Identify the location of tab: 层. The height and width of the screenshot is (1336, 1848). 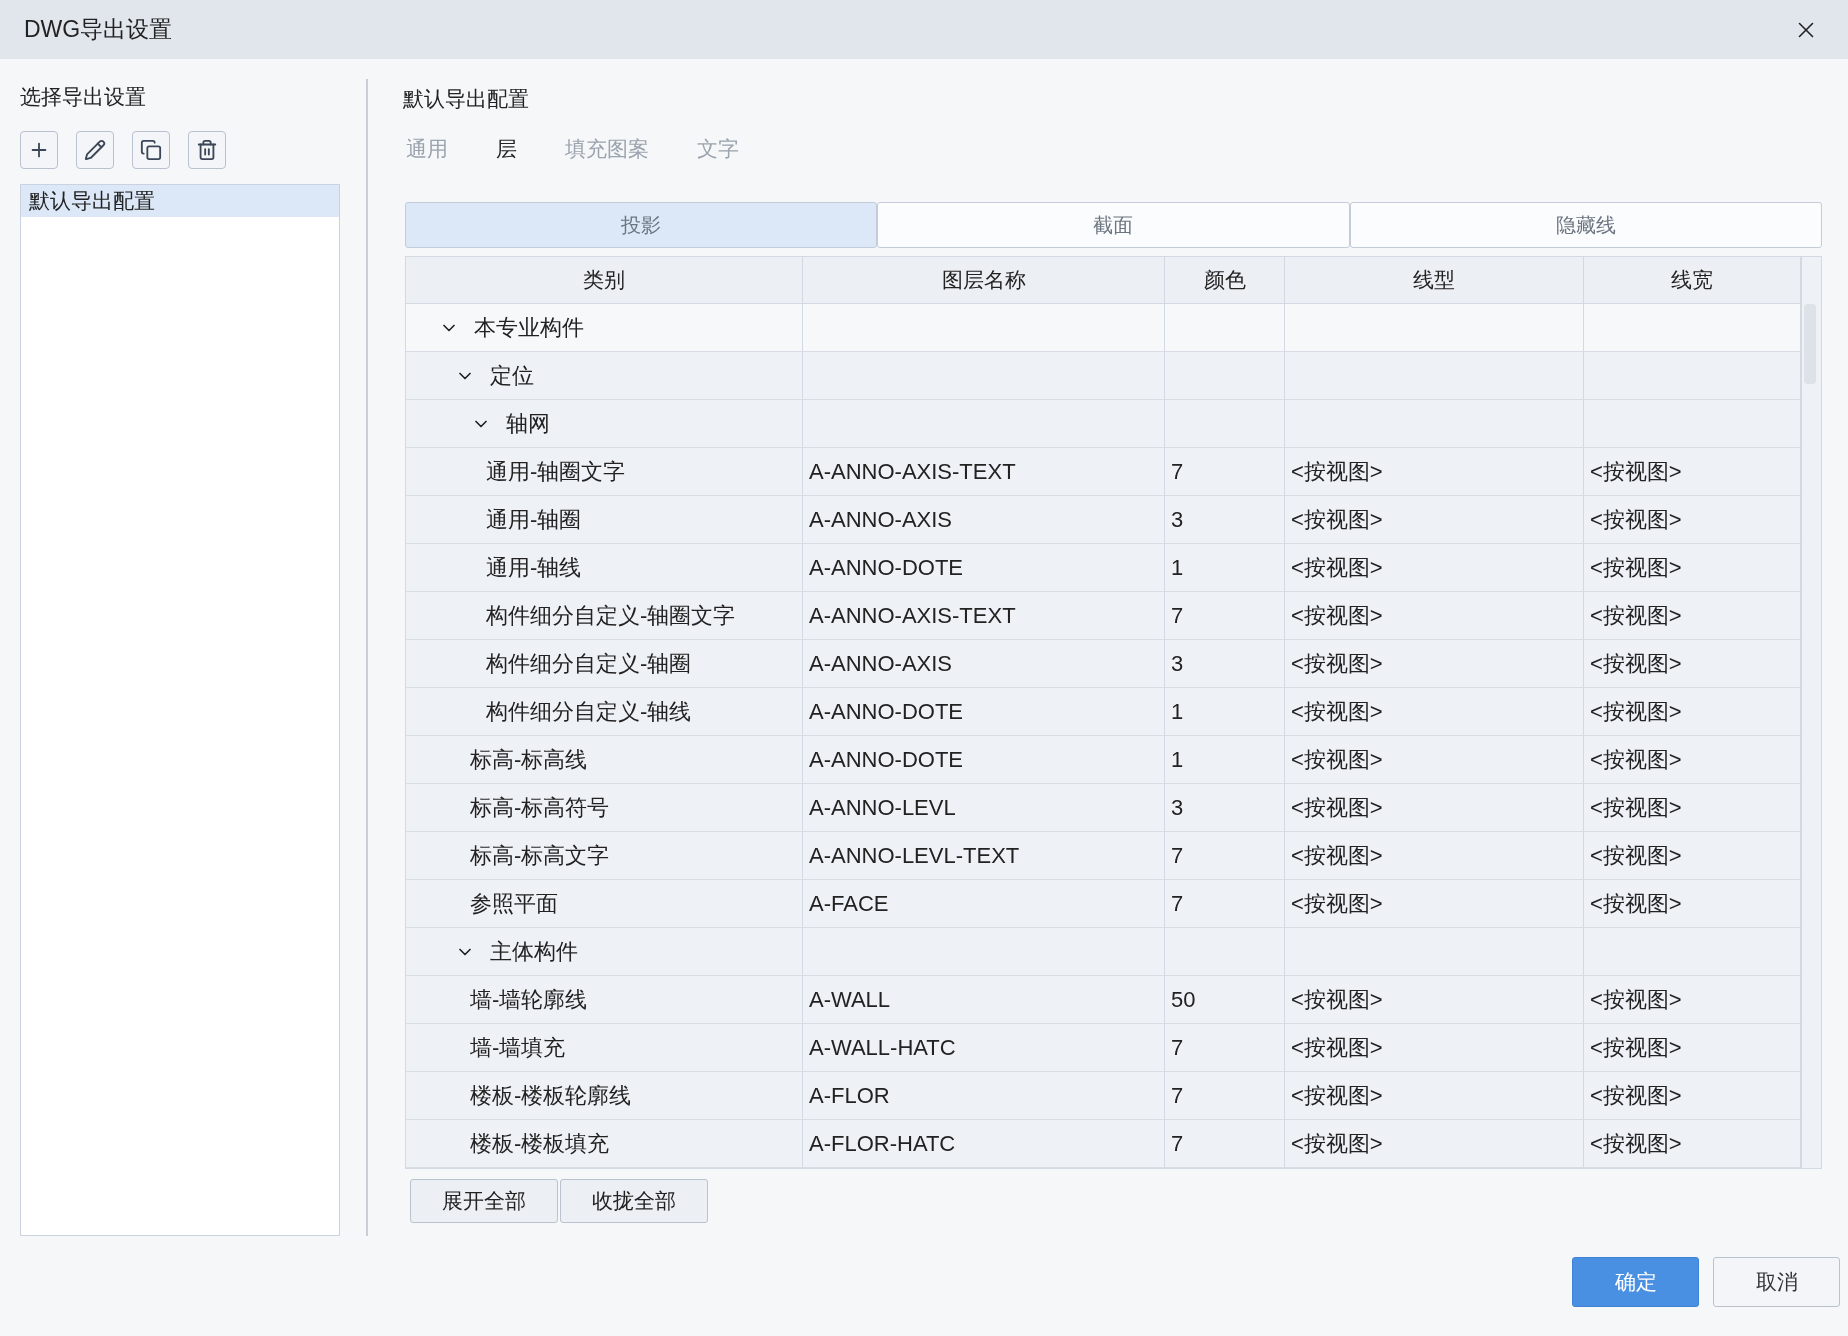
(506, 148).